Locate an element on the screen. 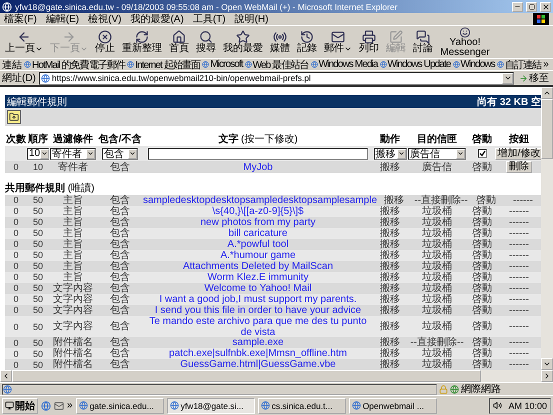 The width and height of the screenshot is (553, 415). vertical-scrollbar is located at coordinates (547, 228).